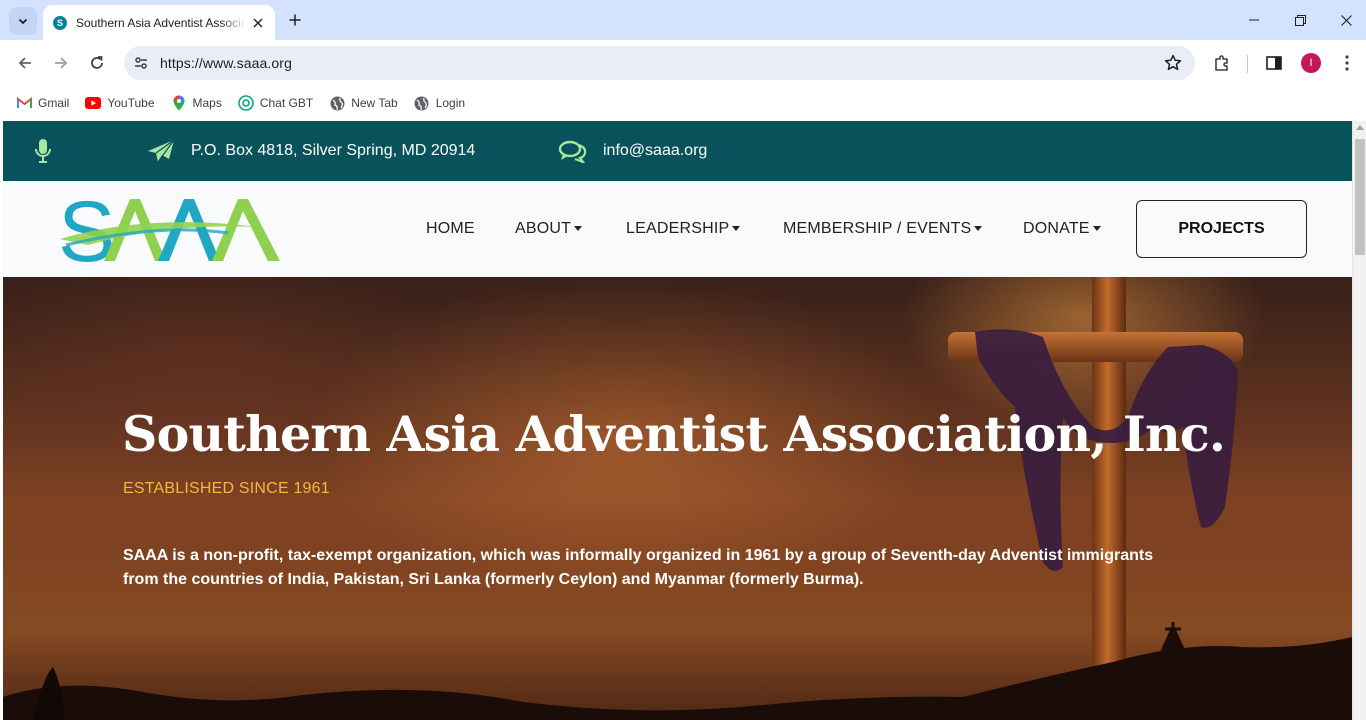  I want to click on youtube-icon, so click(93, 103).